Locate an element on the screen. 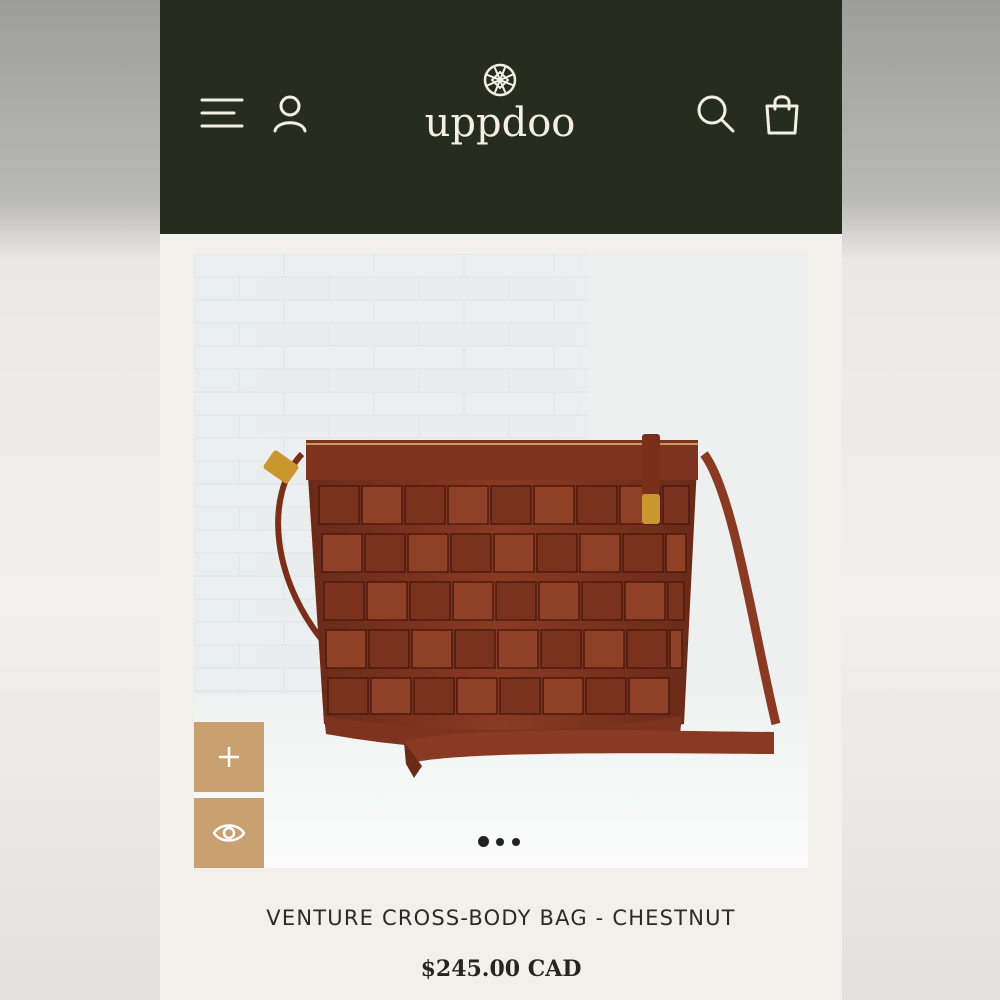 This screenshot has height=1000, width=1000. carousel-dot-active is located at coordinates (483, 841).